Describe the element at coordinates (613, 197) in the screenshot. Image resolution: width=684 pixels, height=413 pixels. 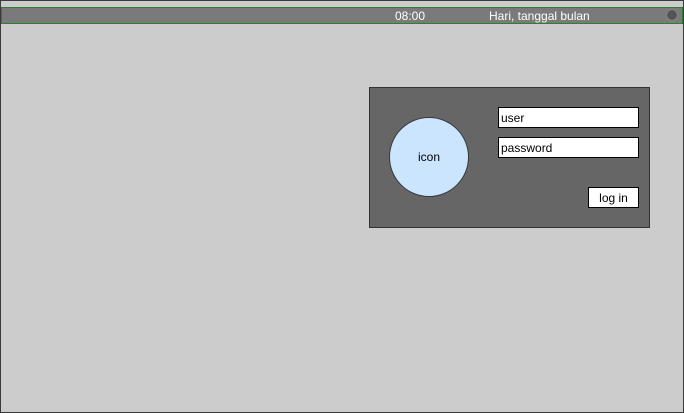
I see `login-button: log in` at that location.